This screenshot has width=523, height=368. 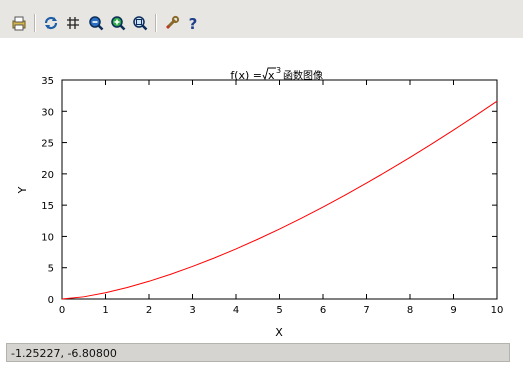 What do you see at coordinates (279, 310) in the screenshot?
I see `x-tick-label: 5` at bounding box center [279, 310].